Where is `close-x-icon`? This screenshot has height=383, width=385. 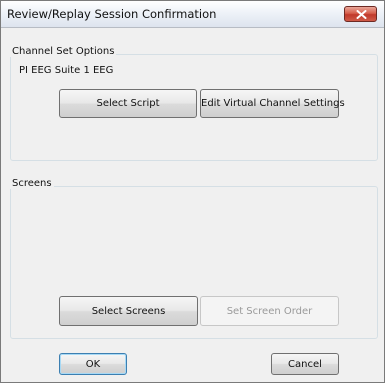 close-x-icon is located at coordinates (361, 14).